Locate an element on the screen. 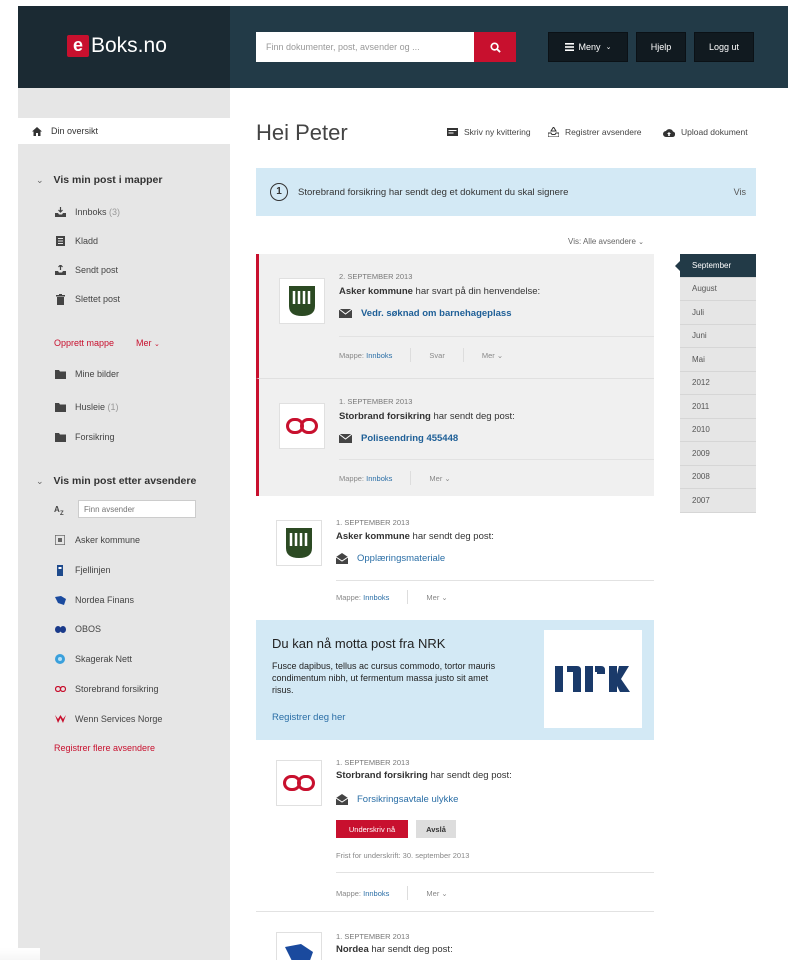 The width and height of the screenshot is (788, 960). sender-sort-dropdown: Vis: Alle avsendere ⌄ is located at coordinates (606, 241).